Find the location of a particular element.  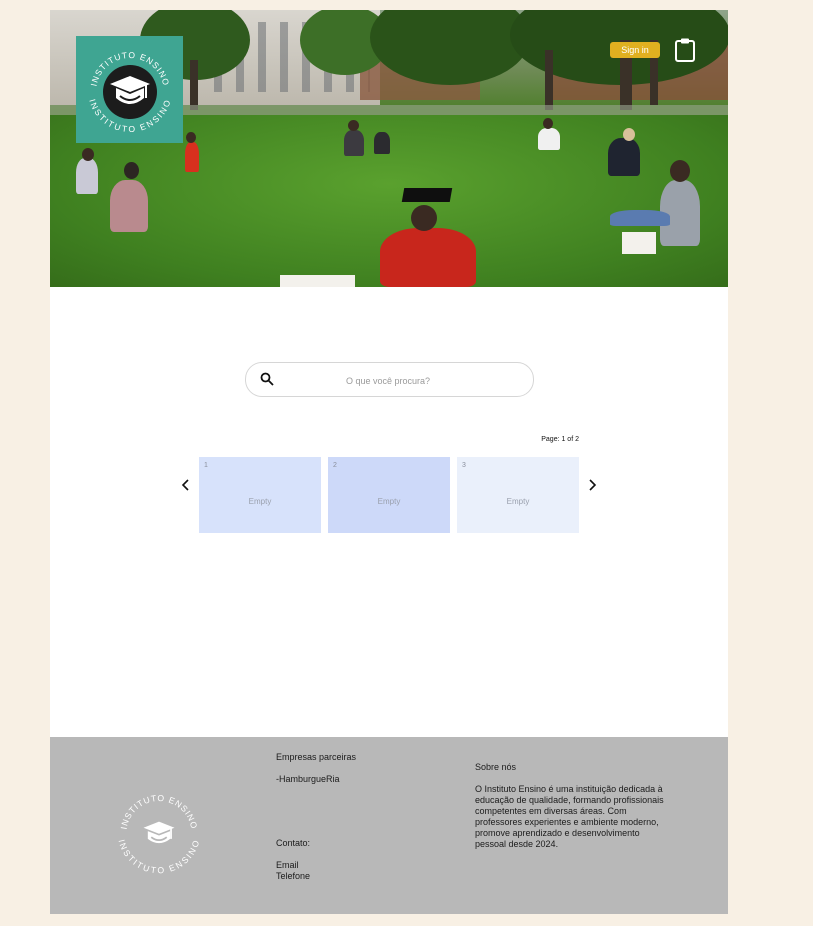

search-icon is located at coordinates (267, 379).